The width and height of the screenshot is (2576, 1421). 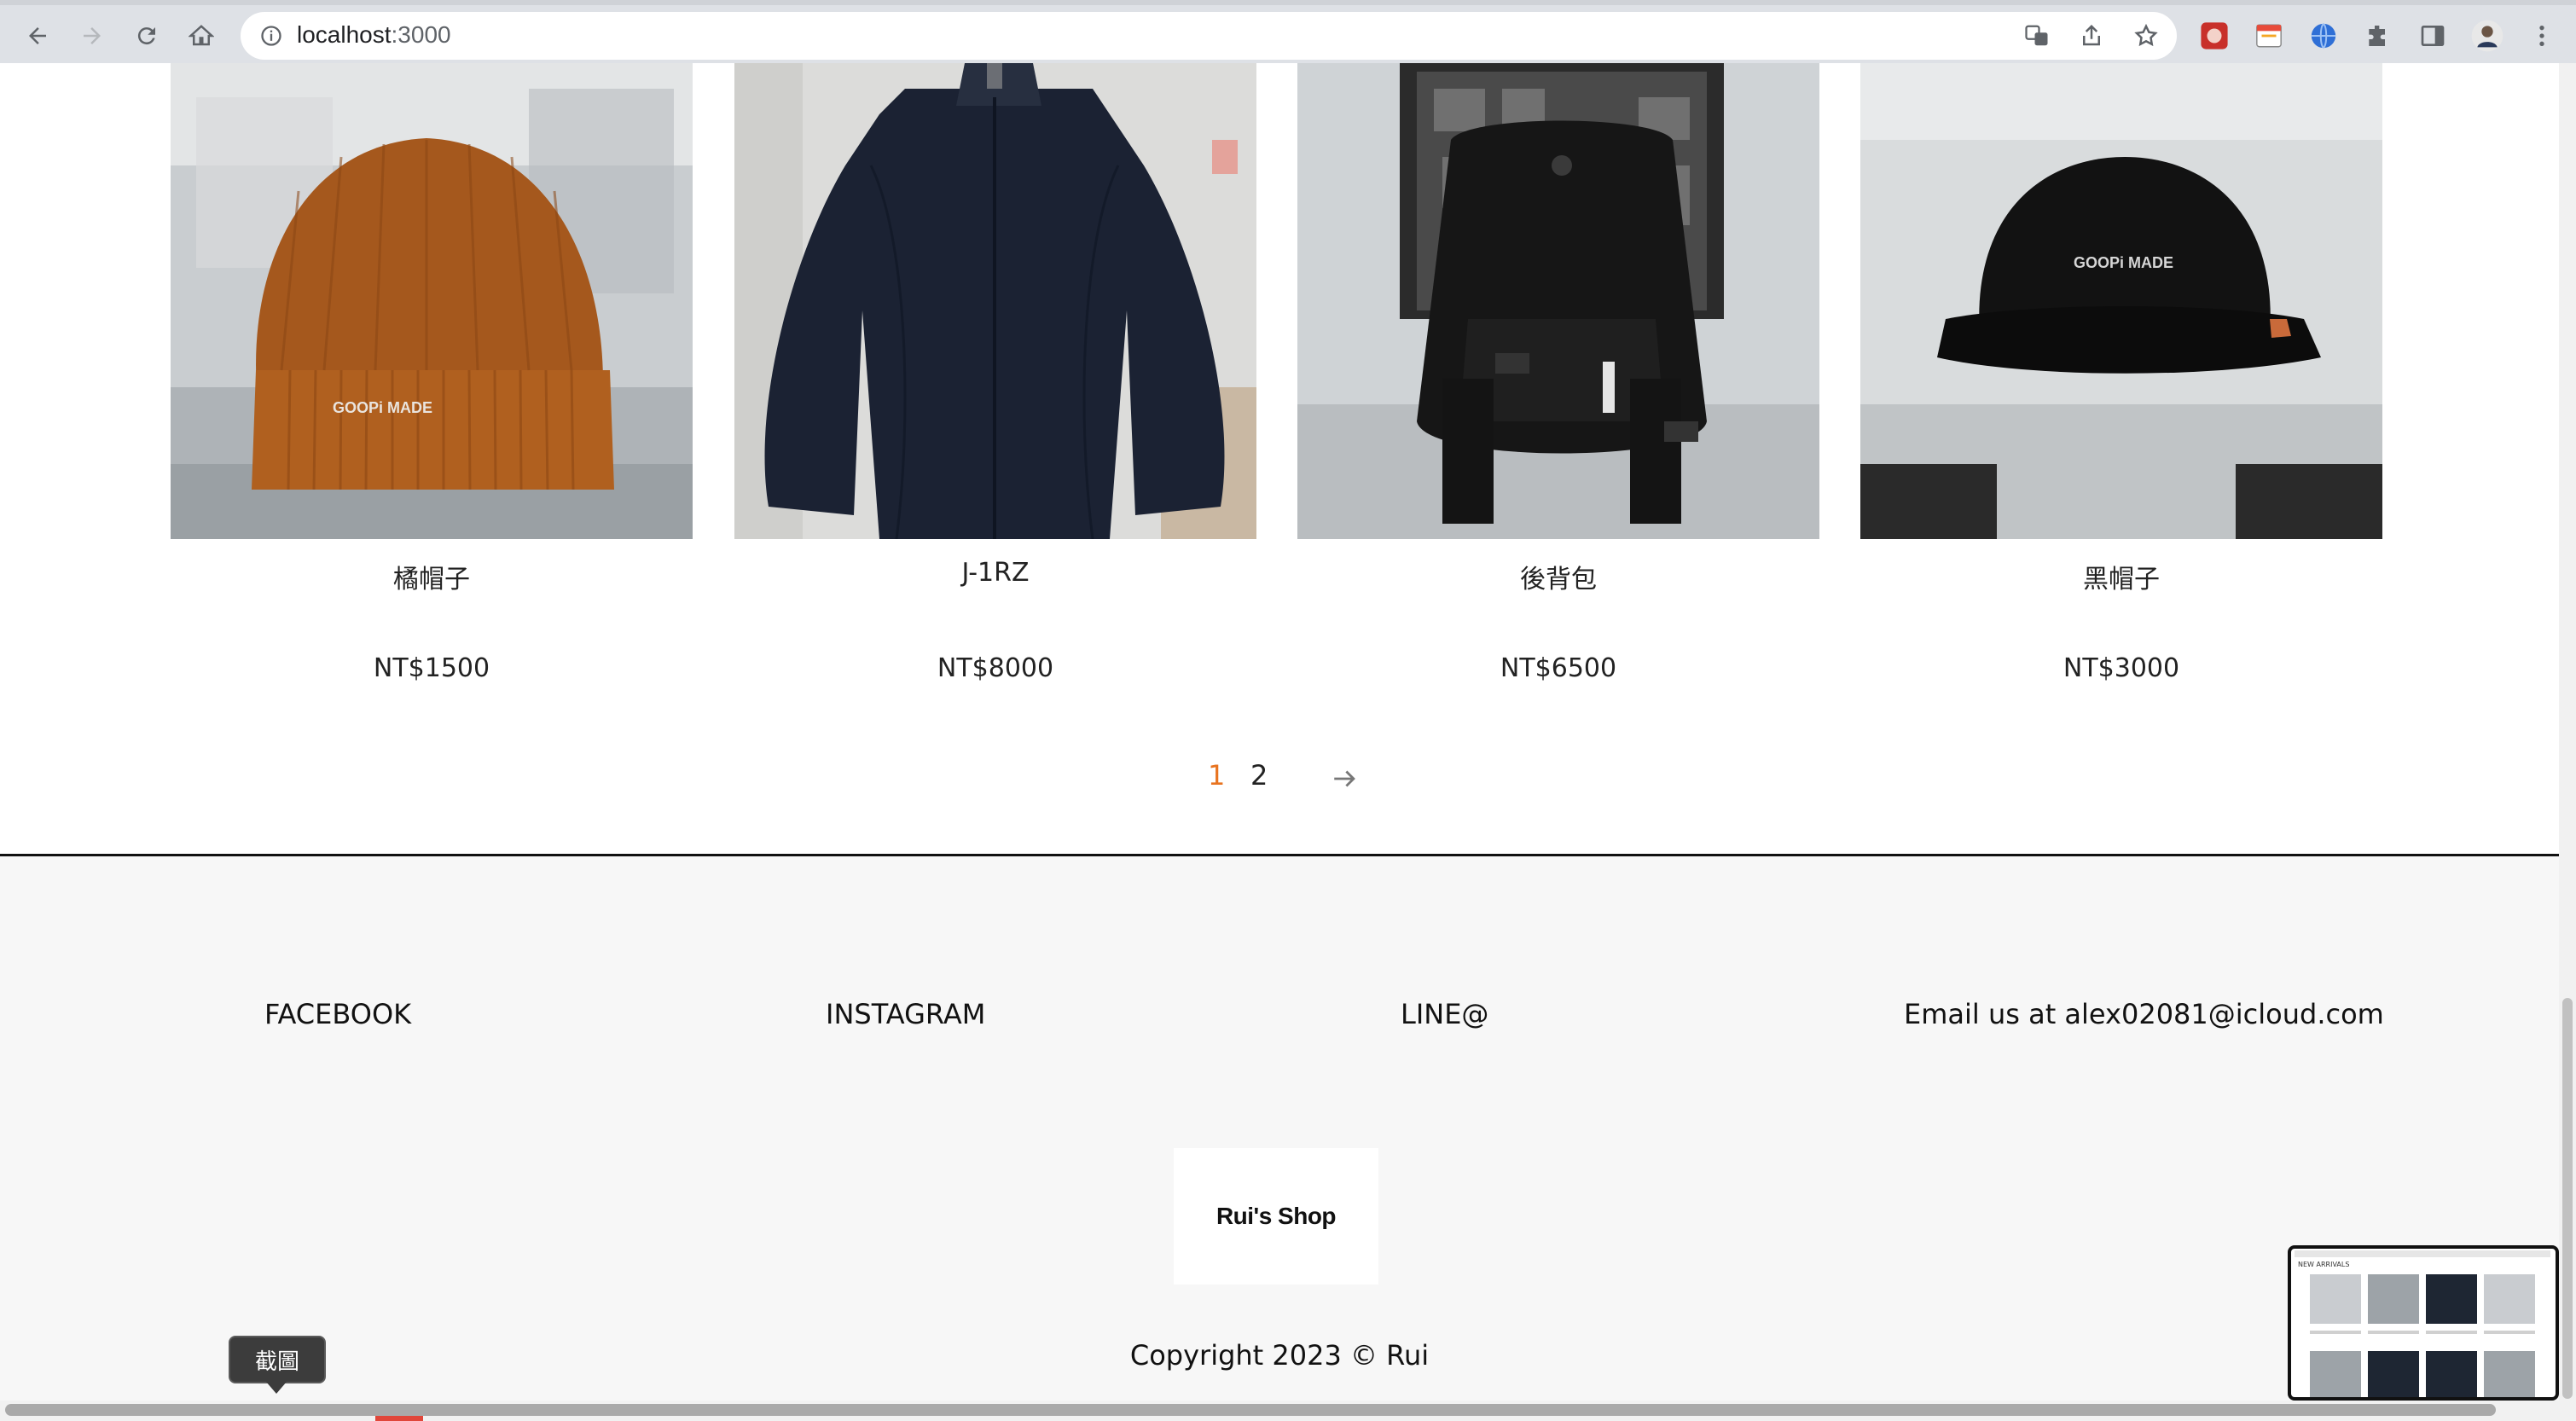 I want to click on back-arrow-icon, so click(x=37, y=35).